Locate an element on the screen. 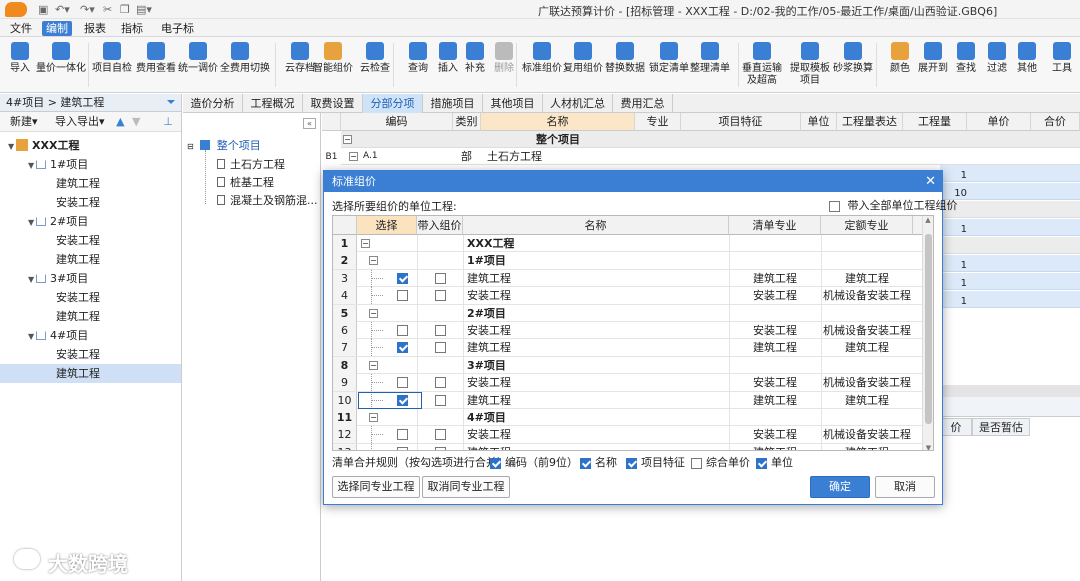  section-tree-item: ⊟ 整个项目 is located at coordinates (224, 146).